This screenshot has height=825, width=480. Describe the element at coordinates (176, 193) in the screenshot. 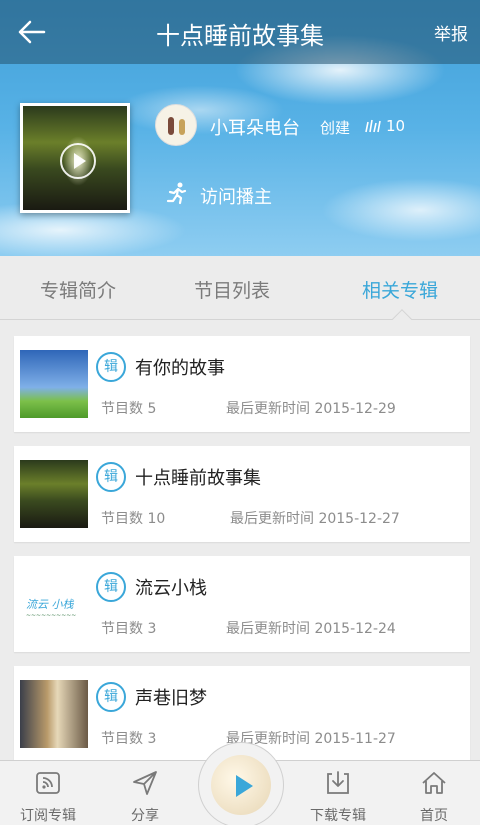

I see `running-person-icon` at that location.